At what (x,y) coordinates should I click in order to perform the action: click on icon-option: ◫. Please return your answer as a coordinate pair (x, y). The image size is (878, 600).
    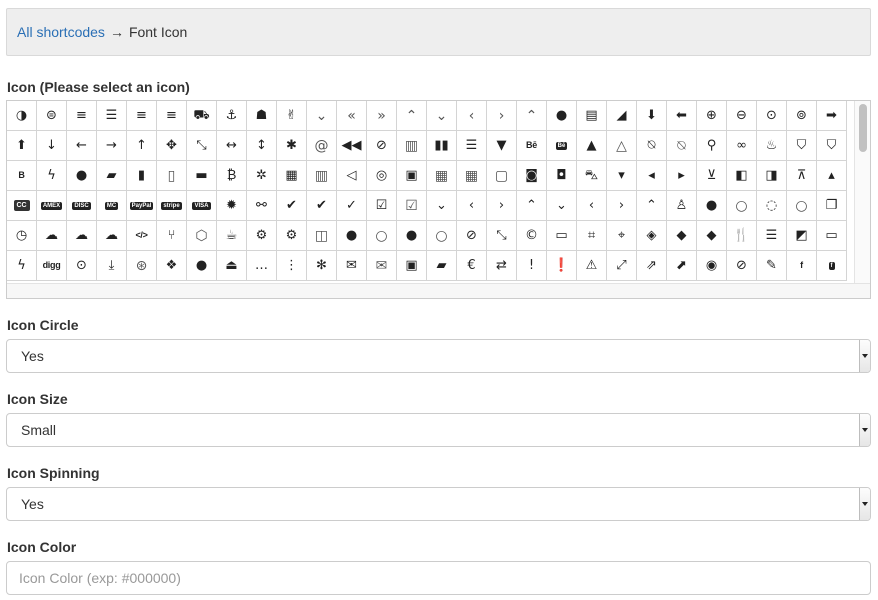
    Looking at the image, I should click on (322, 236).